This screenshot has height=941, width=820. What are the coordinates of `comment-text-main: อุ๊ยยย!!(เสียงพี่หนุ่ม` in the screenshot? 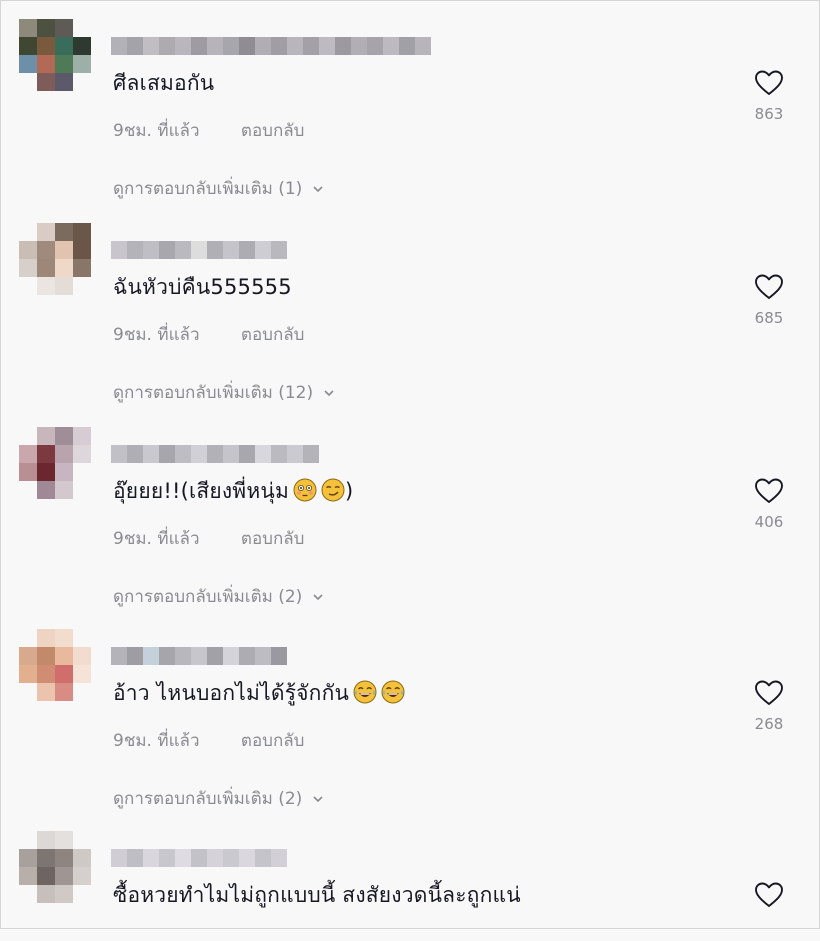 It's located at (201, 491).